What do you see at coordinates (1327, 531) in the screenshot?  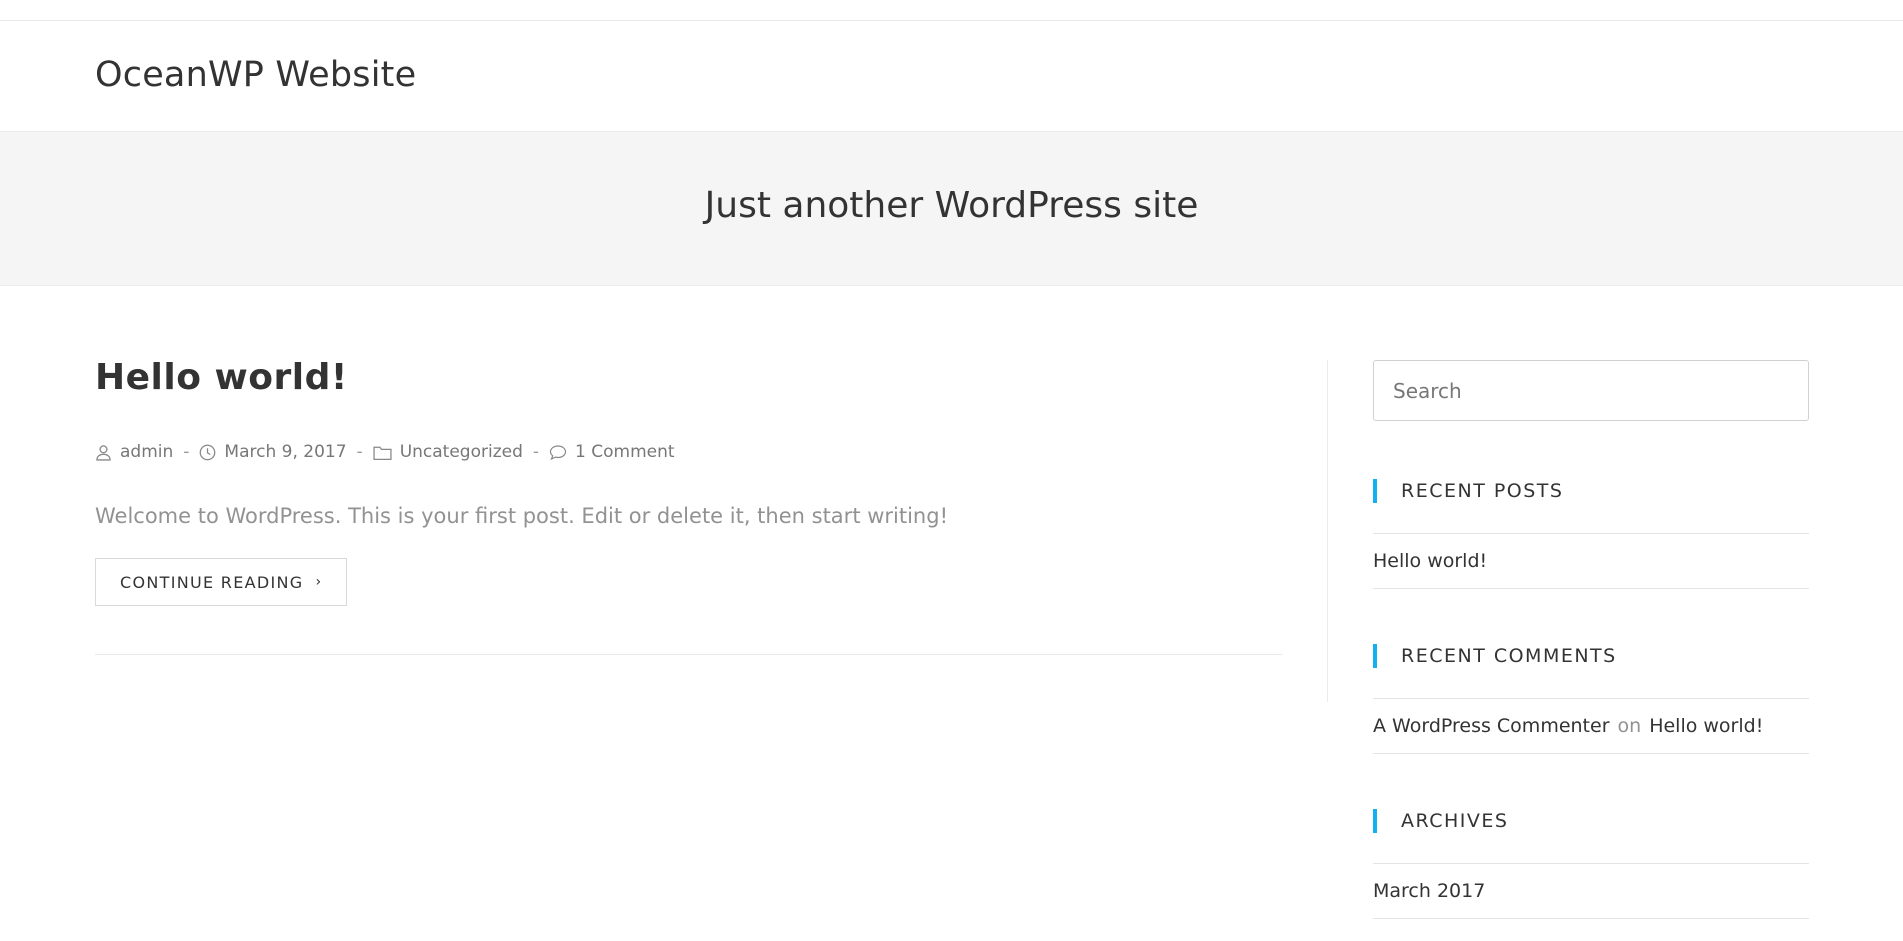 I see `sidebar-divider` at bounding box center [1327, 531].